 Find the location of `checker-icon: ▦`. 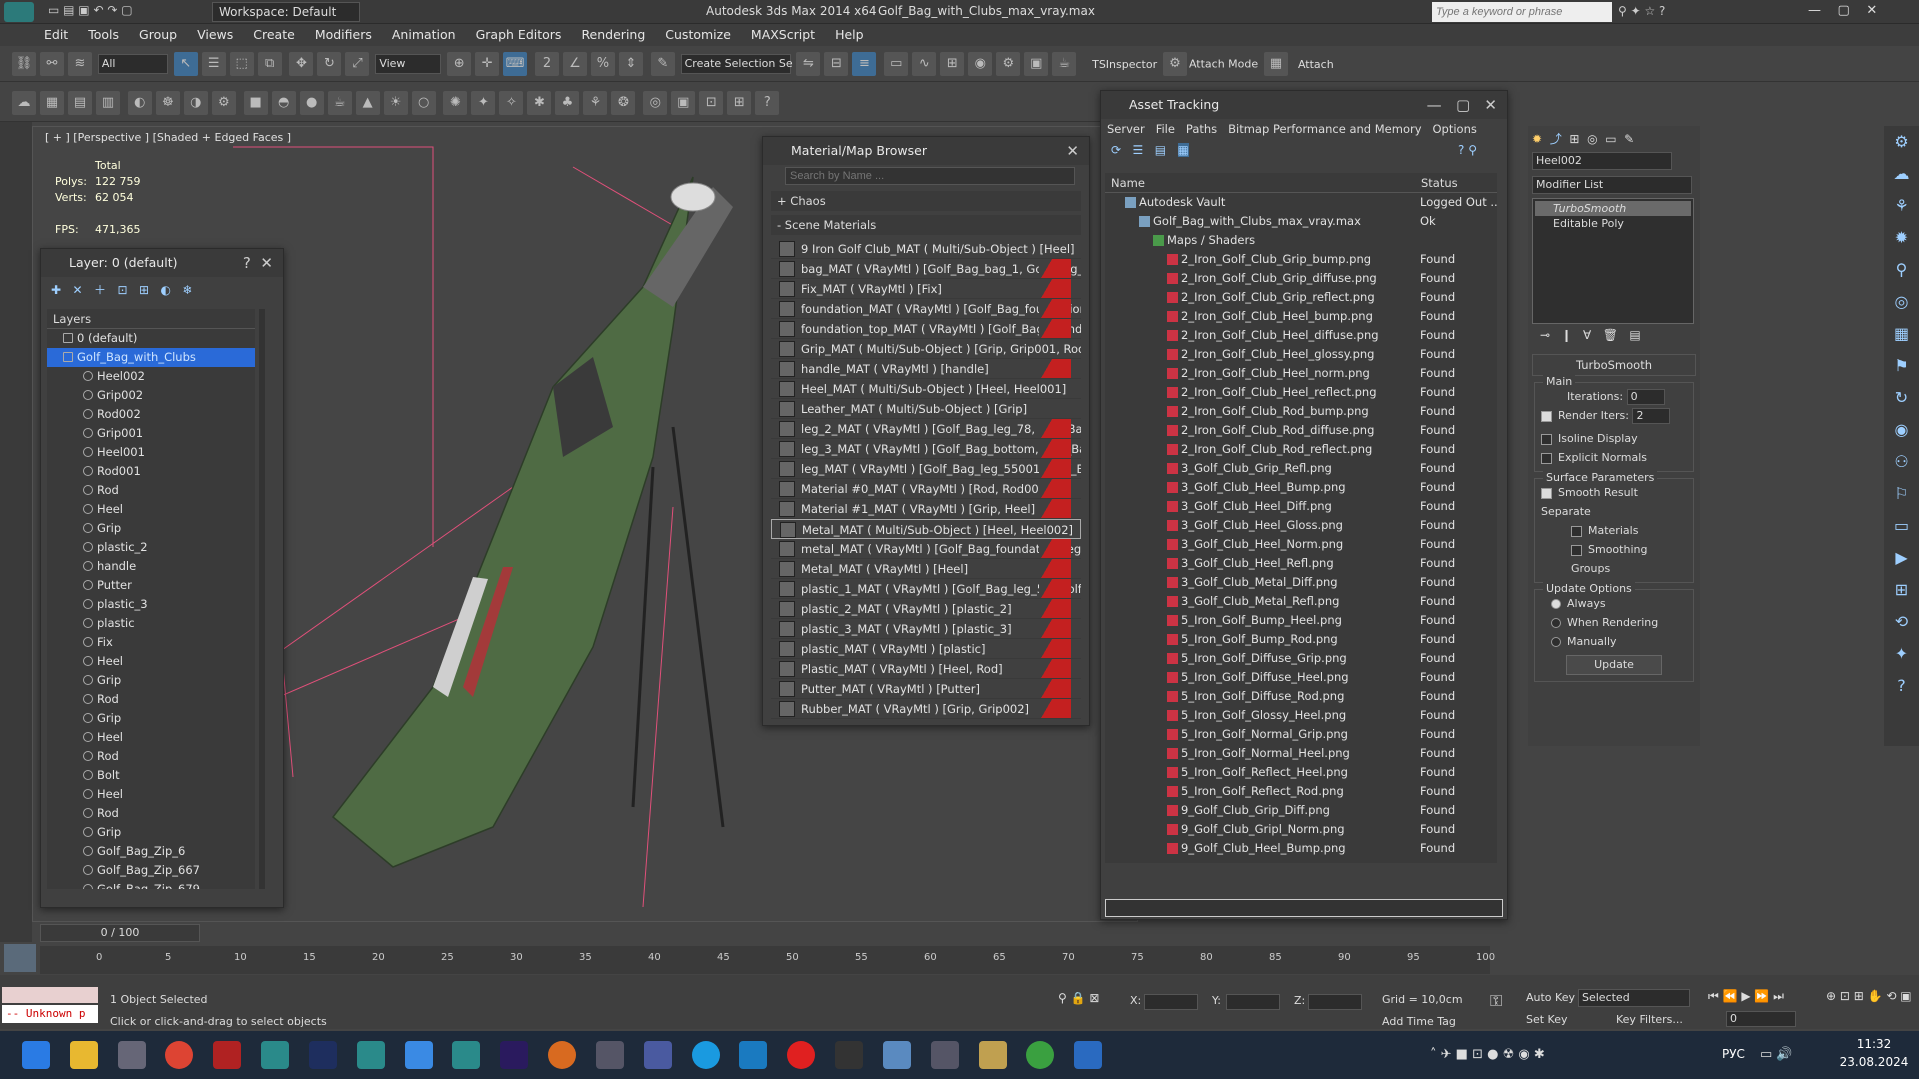

checker-icon: ▦ is located at coordinates (1275, 64).